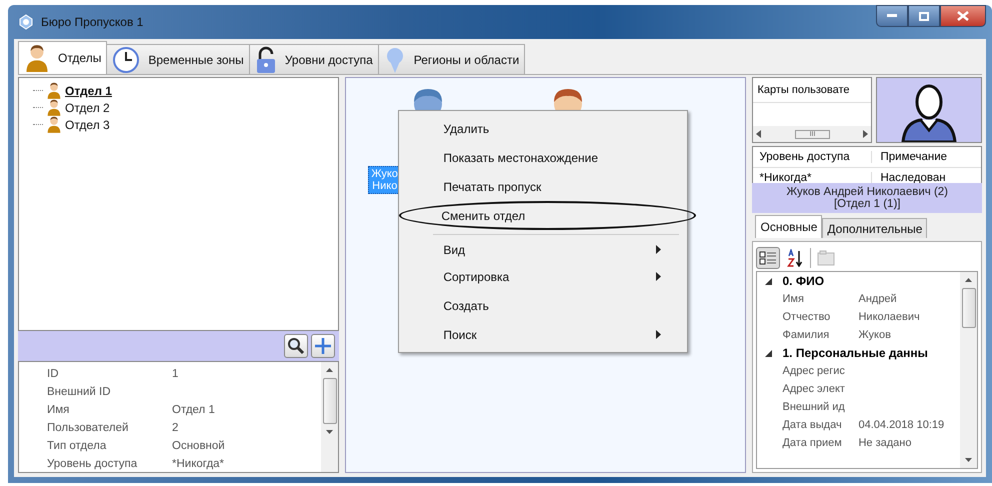 The height and width of the screenshot is (486, 992). What do you see at coordinates (198, 464) in the screenshot?
I see `property-value: *Никогда*` at bounding box center [198, 464].